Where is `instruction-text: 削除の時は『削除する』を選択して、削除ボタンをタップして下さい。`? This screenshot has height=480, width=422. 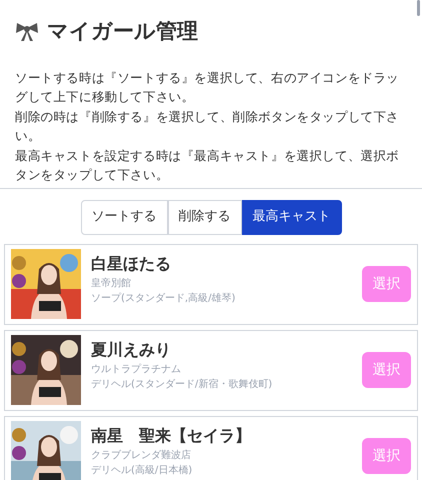
instruction-text: 削除の時は『削除する』を選択して、削除ボタンをタップして下さい。 is located at coordinates (207, 126).